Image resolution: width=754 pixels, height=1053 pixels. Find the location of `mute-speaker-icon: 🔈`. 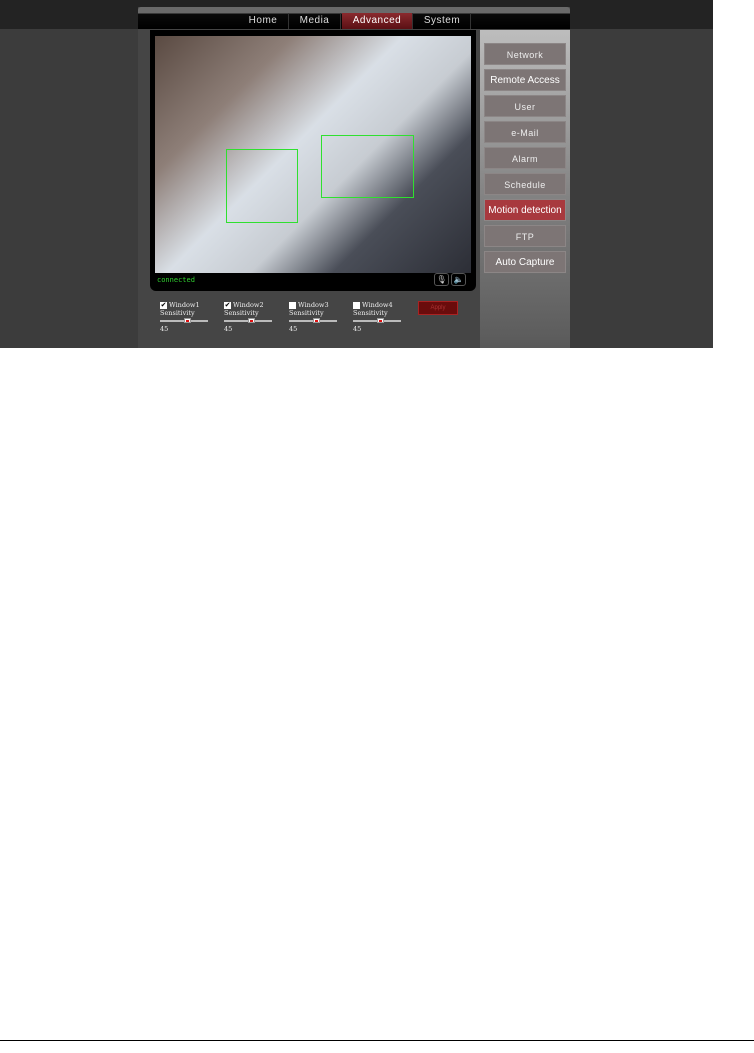

mute-speaker-icon: 🔈 is located at coordinates (458, 279).